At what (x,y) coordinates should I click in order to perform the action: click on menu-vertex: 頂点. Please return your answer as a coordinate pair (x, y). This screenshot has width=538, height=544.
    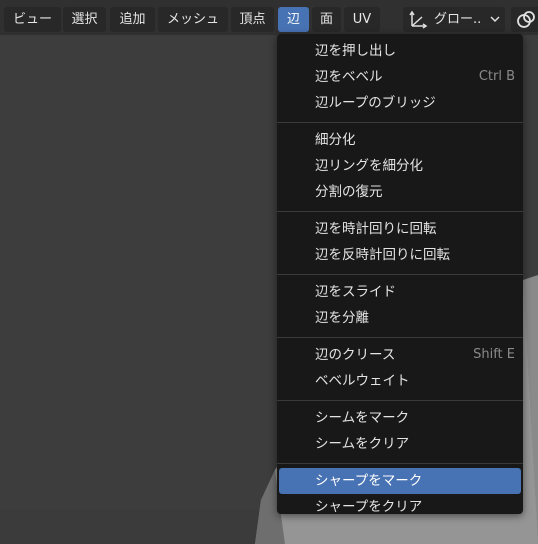
    Looking at the image, I should click on (252, 19).